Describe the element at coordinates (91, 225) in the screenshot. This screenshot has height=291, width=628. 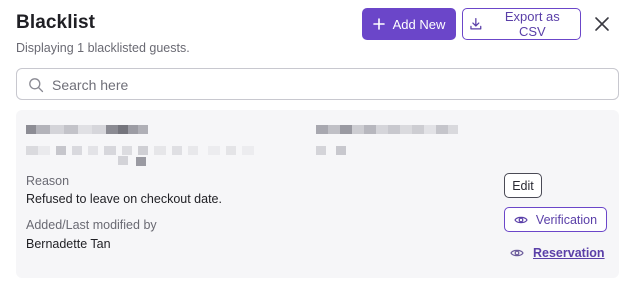
I see `modified-by-label: Added/Last modified by` at that location.